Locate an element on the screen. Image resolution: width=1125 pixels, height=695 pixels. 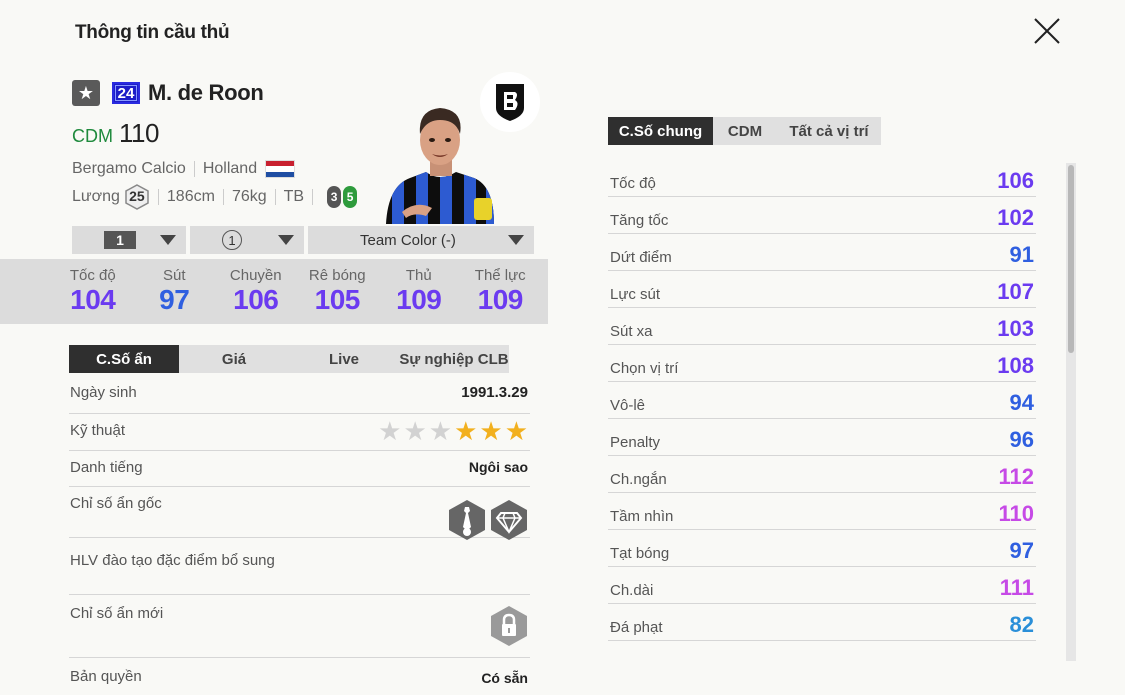
info-row: Lương 25 186cm 76kg TB 3 5 is located at coordinates (215, 197).